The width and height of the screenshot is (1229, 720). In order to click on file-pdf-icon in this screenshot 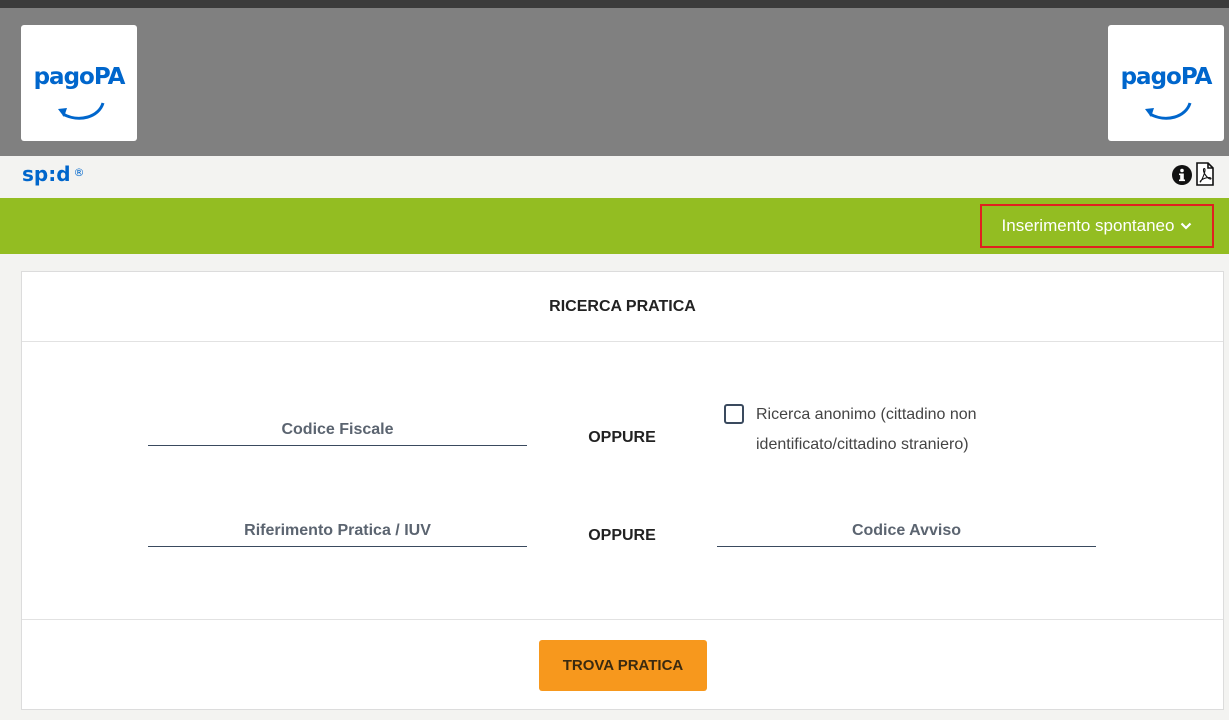, I will do `click(1205, 174)`.